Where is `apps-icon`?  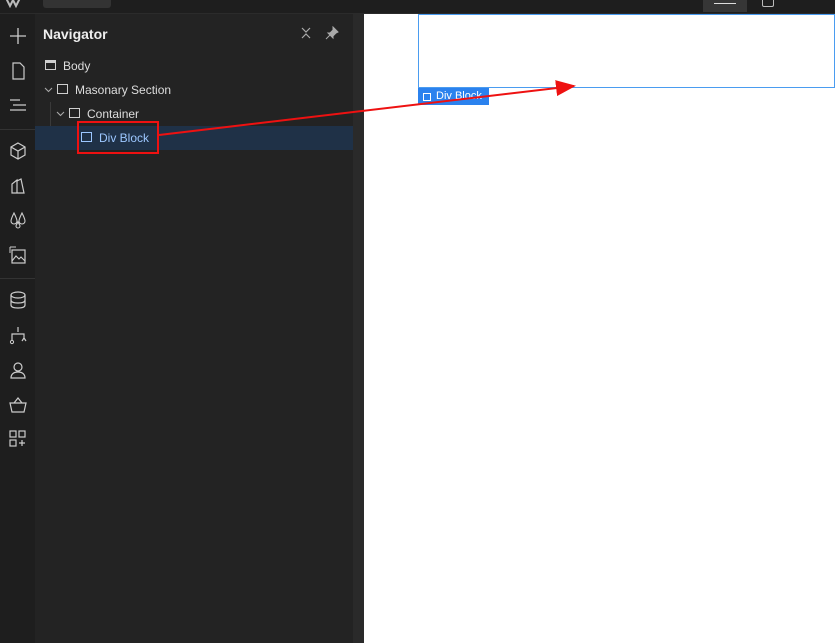 apps-icon is located at coordinates (18, 439).